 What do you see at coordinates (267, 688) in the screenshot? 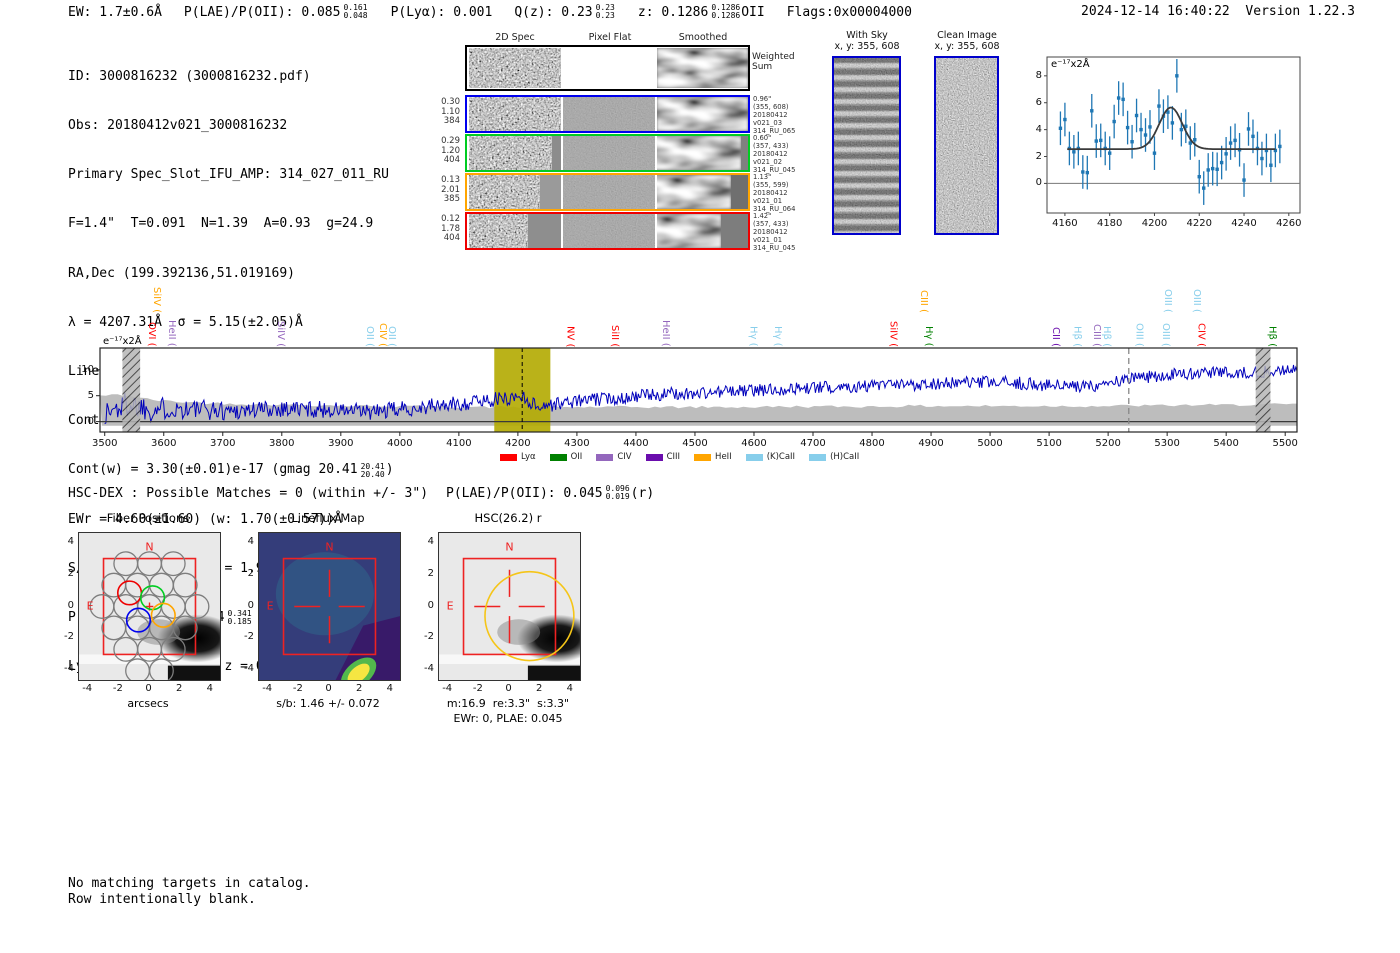
I see `lineflux-map-panel-xtick: -4` at bounding box center [267, 688].